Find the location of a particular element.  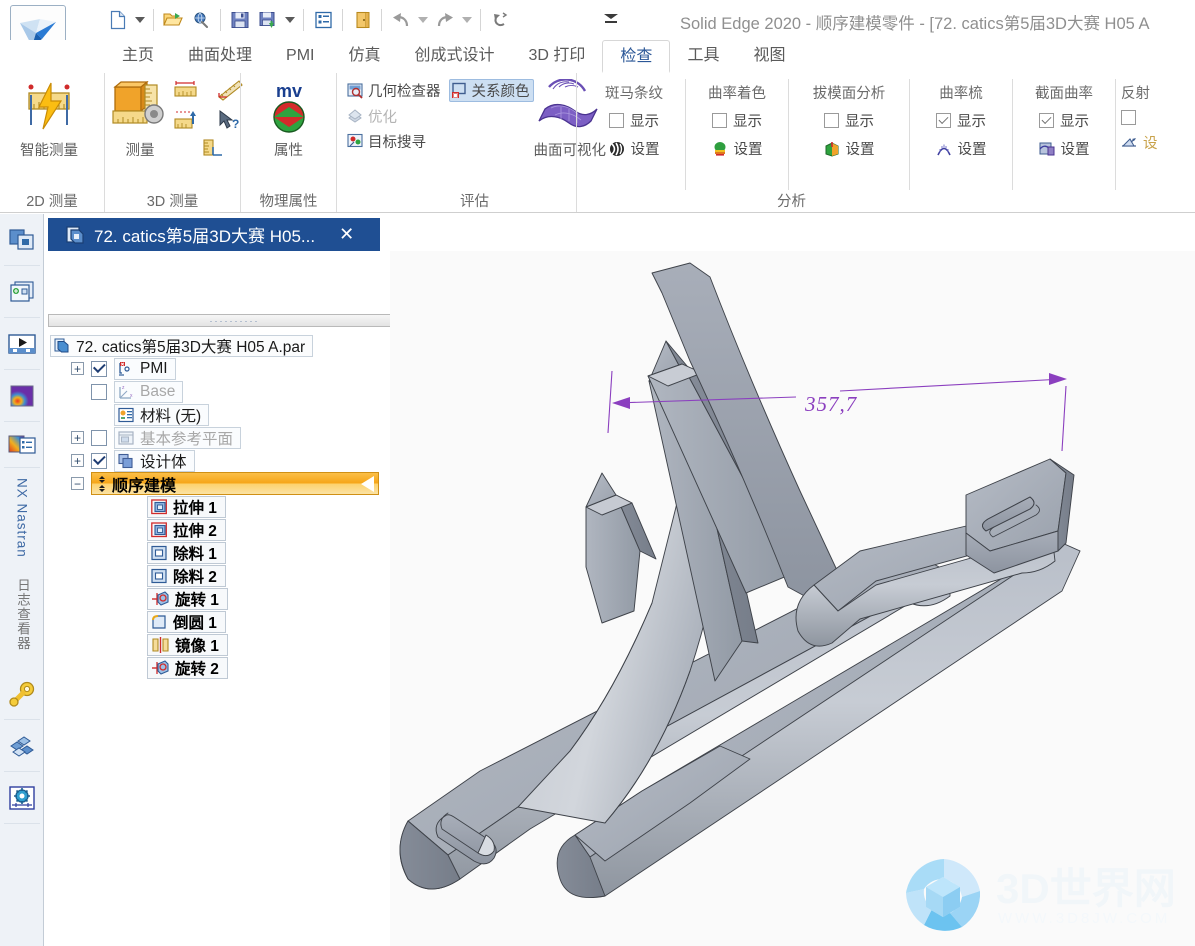

open-button is located at coordinates (173, 20).